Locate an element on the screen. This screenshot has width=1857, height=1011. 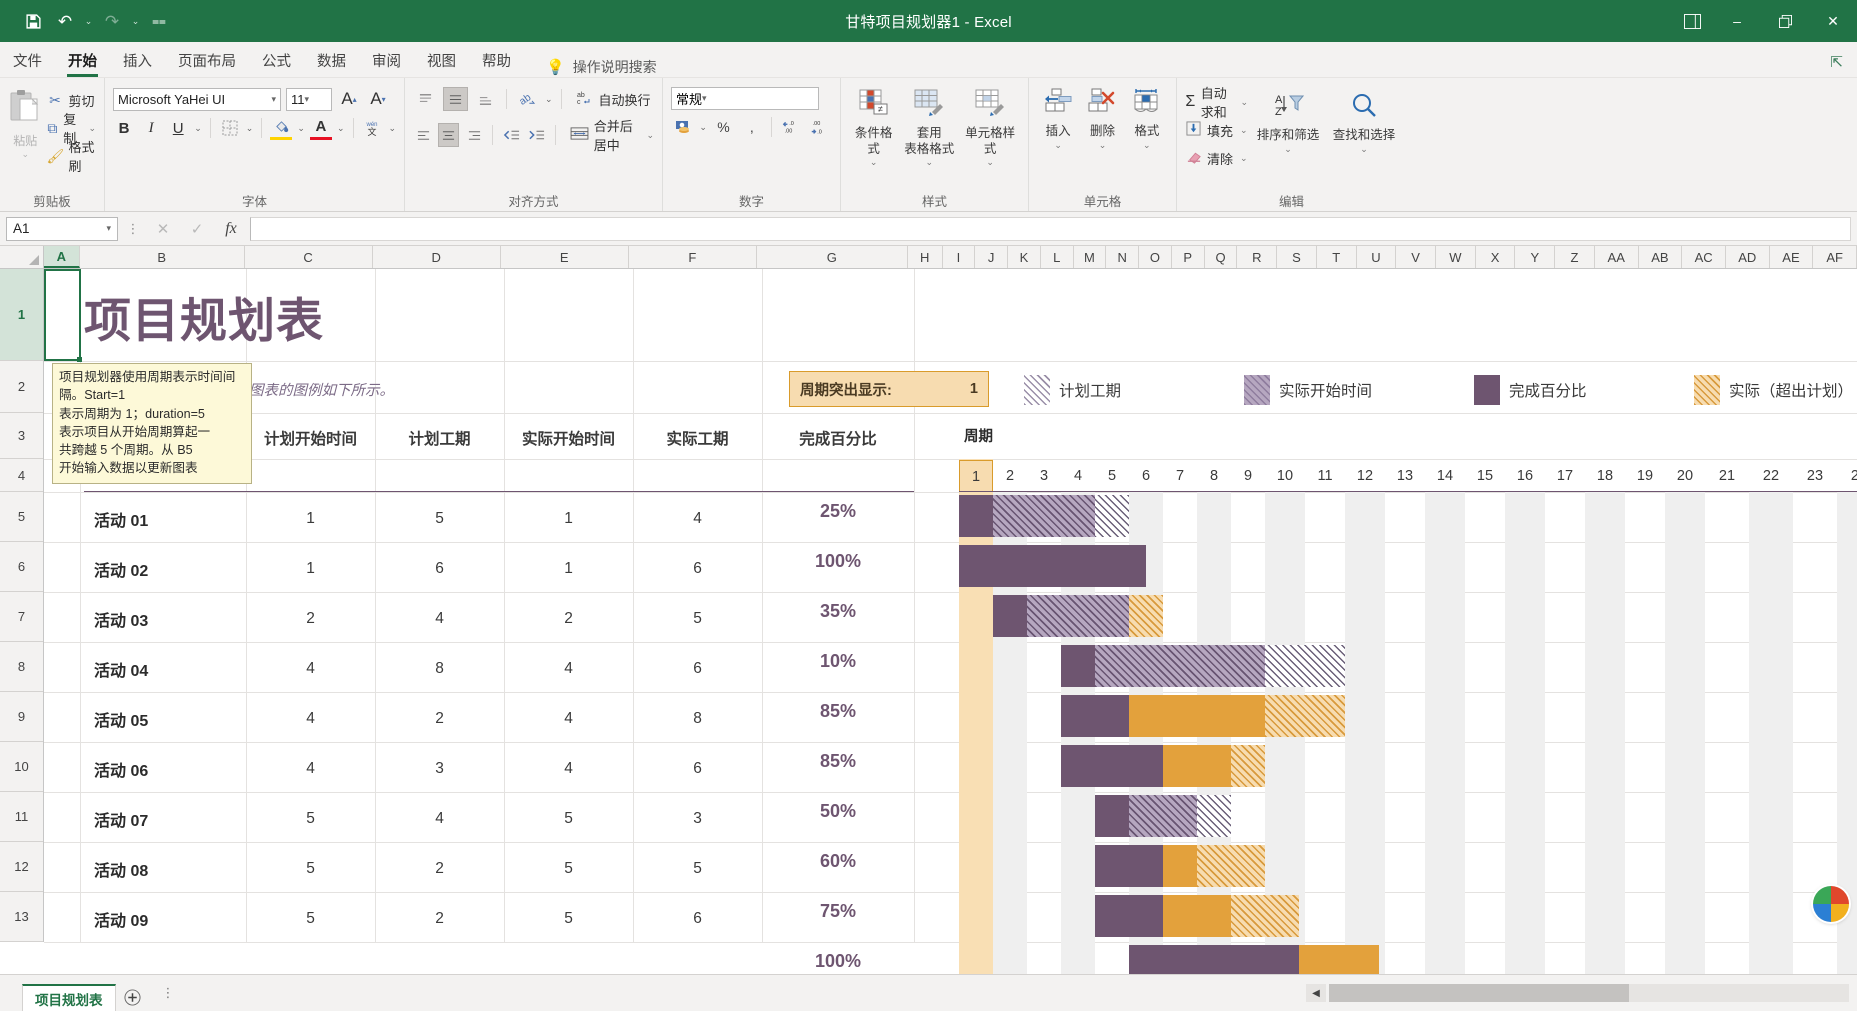
column-header-X: X is located at coordinates (1495, 257).